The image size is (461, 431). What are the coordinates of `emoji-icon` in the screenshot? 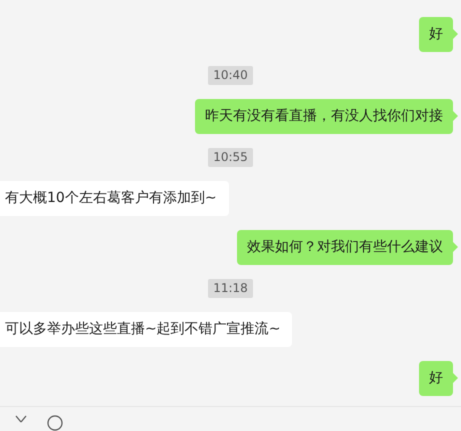 It's located at (55, 423).